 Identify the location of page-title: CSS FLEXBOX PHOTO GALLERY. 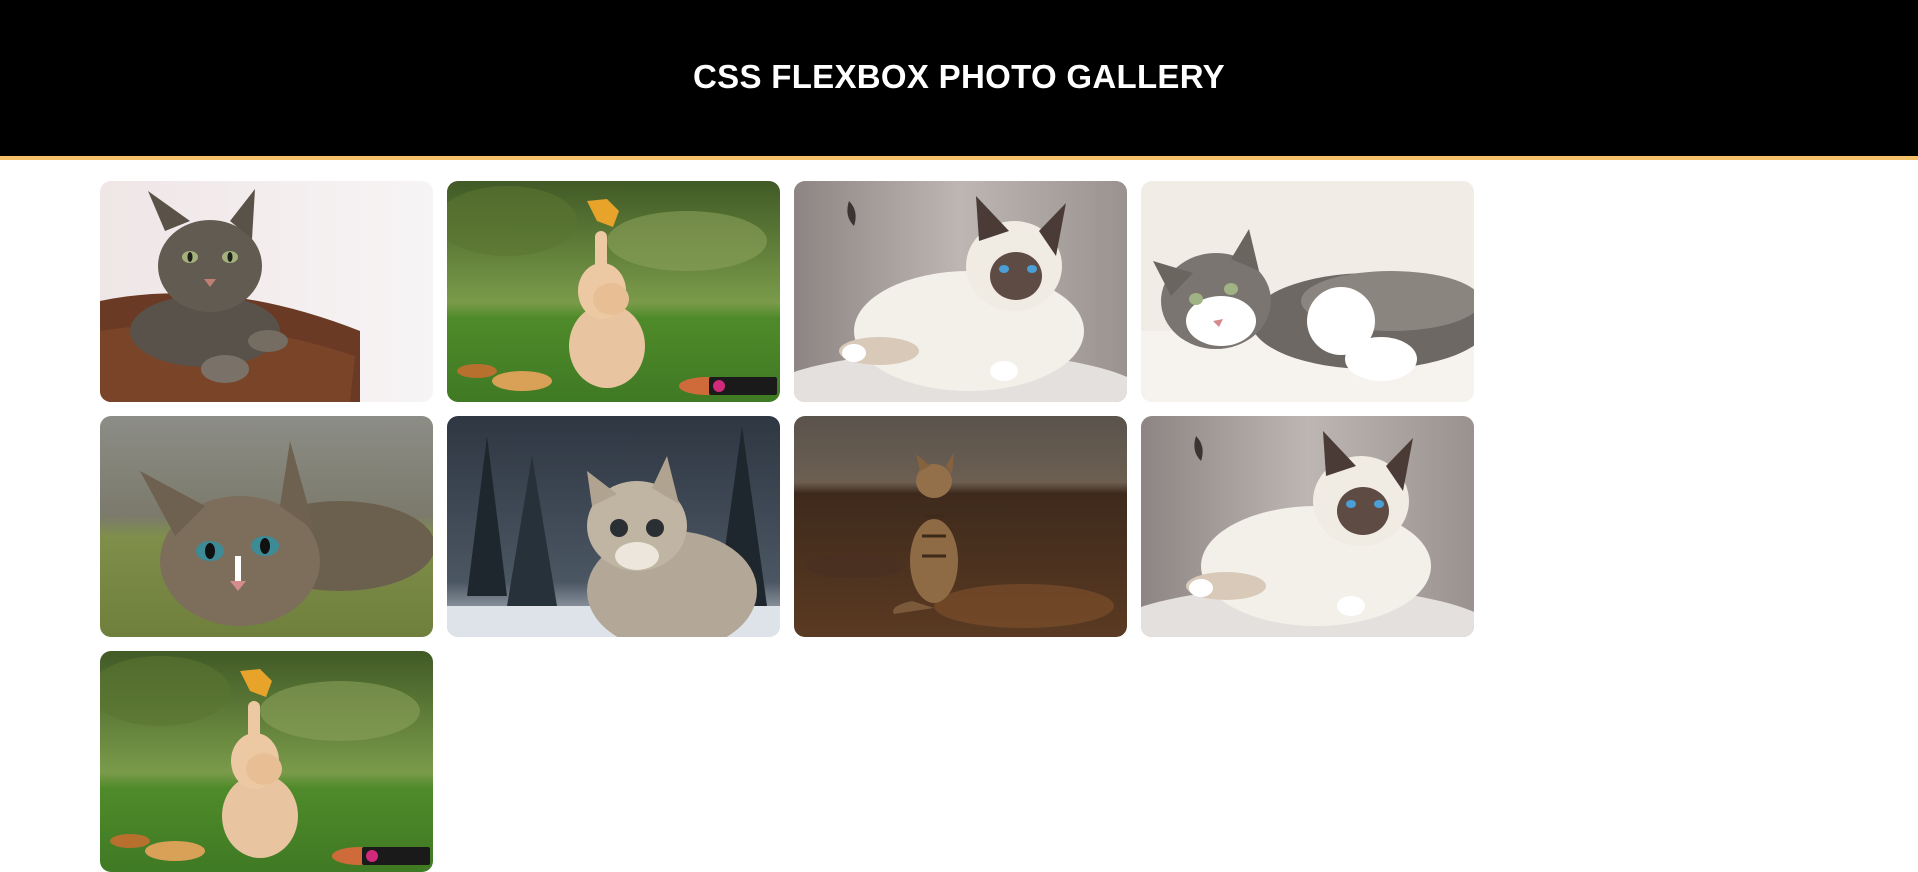
(959, 76).